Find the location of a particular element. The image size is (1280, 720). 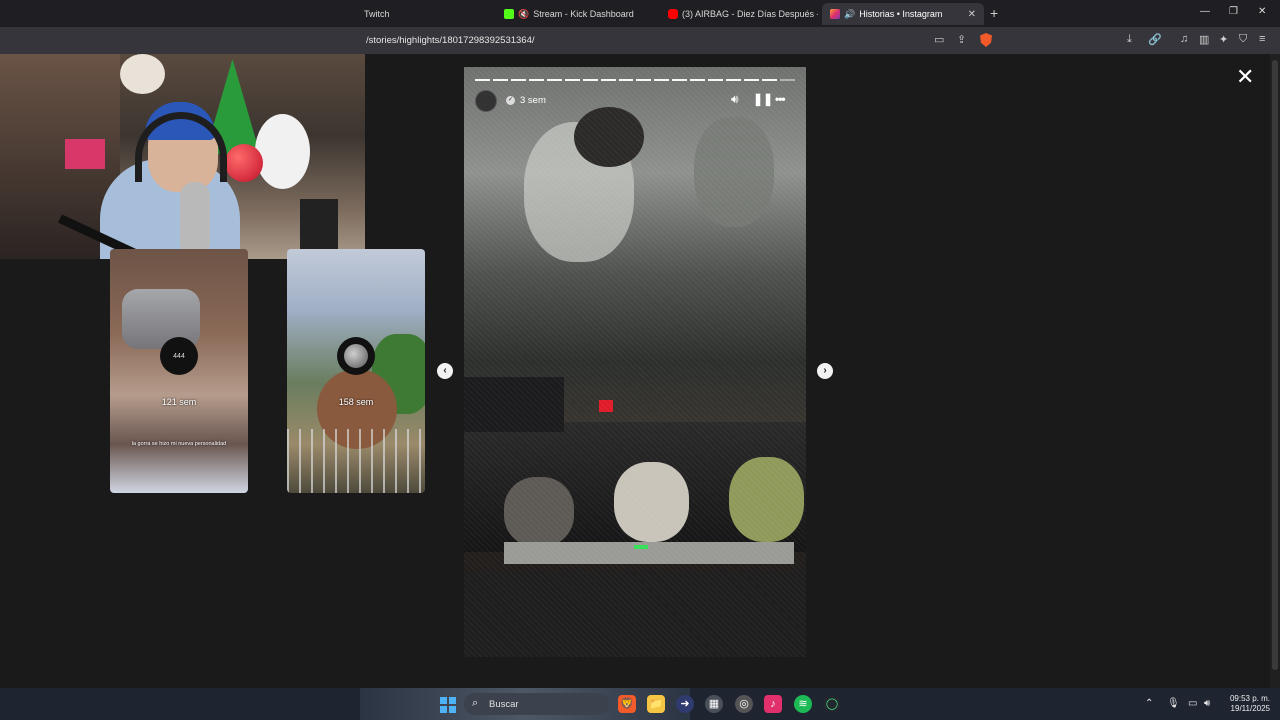

santa-decoration is located at coordinates (142, 74).